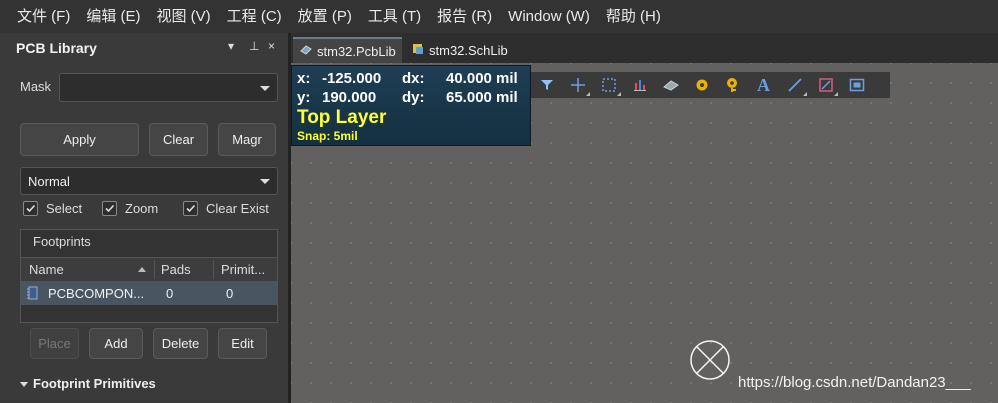 This screenshot has height=403, width=998. Describe the element at coordinates (237, 208) in the screenshot. I see `clear-existing-label: Clear Exist` at that location.